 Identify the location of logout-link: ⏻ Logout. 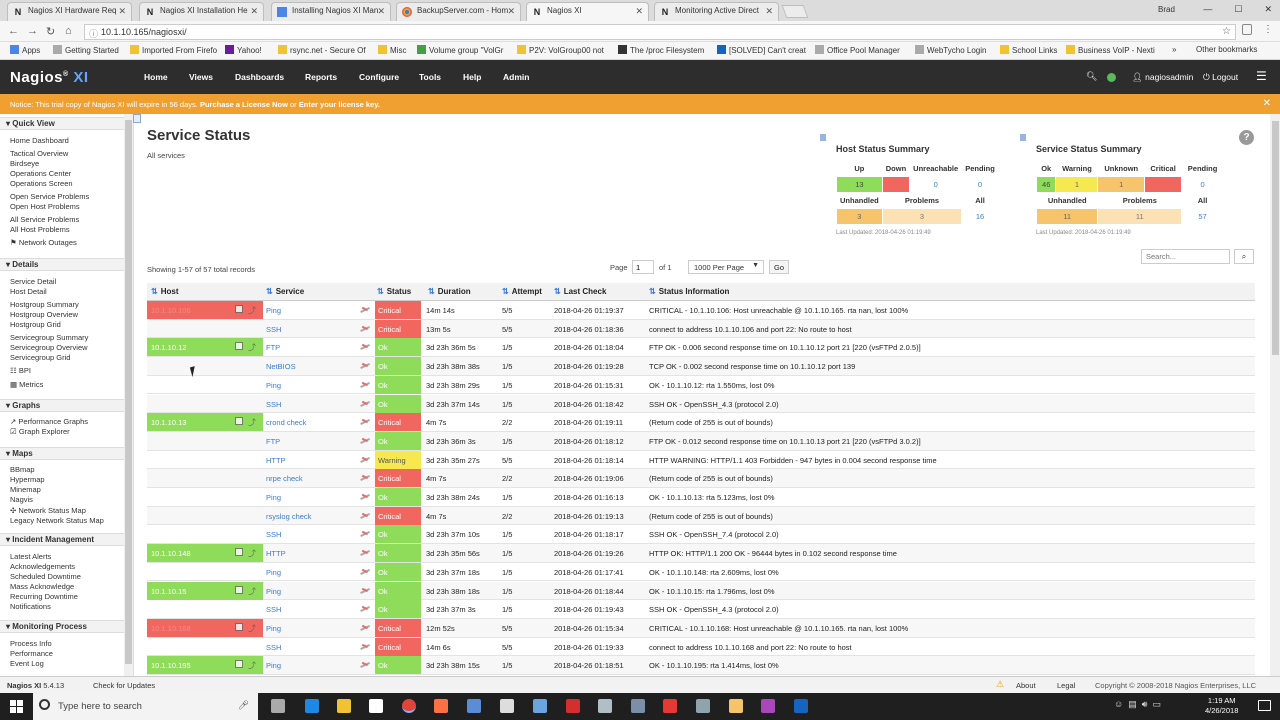
(1220, 77).